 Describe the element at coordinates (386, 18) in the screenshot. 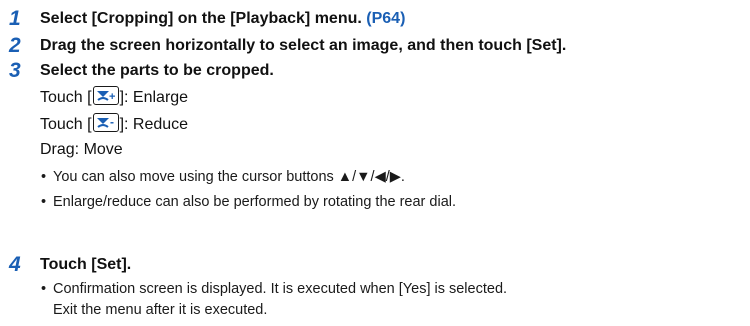

I see `page-reference: (P64)` at that location.